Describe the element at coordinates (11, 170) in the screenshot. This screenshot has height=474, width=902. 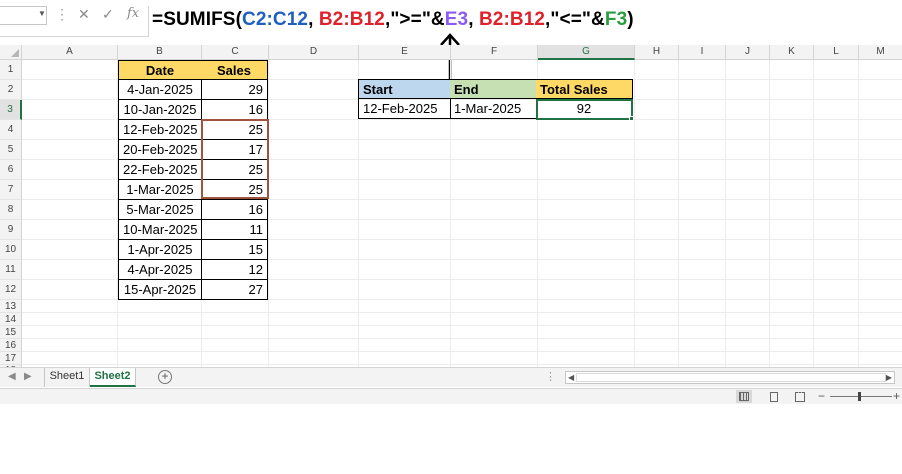
I see `row-header-6: 6` at that location.